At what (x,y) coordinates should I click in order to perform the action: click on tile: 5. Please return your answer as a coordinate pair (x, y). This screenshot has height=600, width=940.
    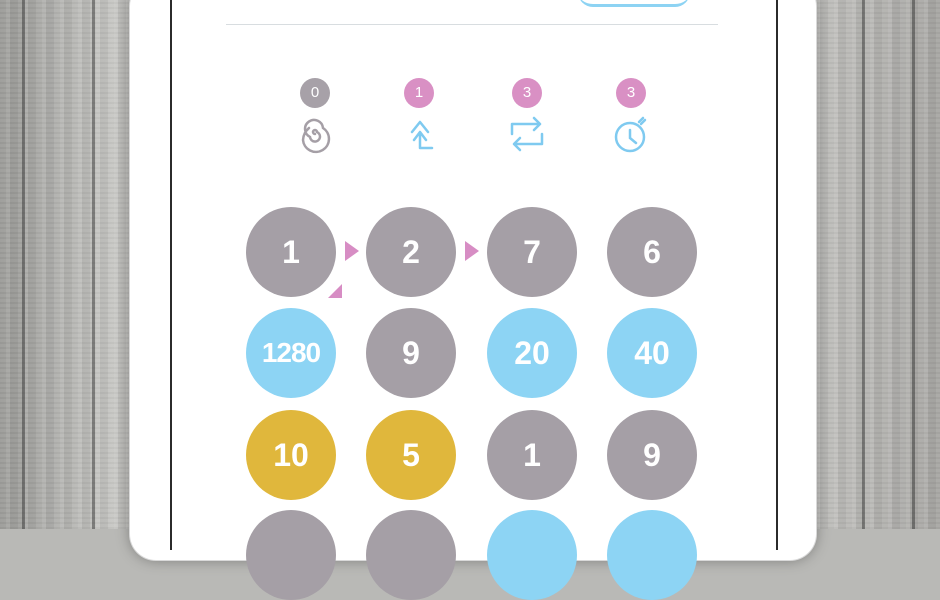
    Looking at the image, I should click on (411, 455).